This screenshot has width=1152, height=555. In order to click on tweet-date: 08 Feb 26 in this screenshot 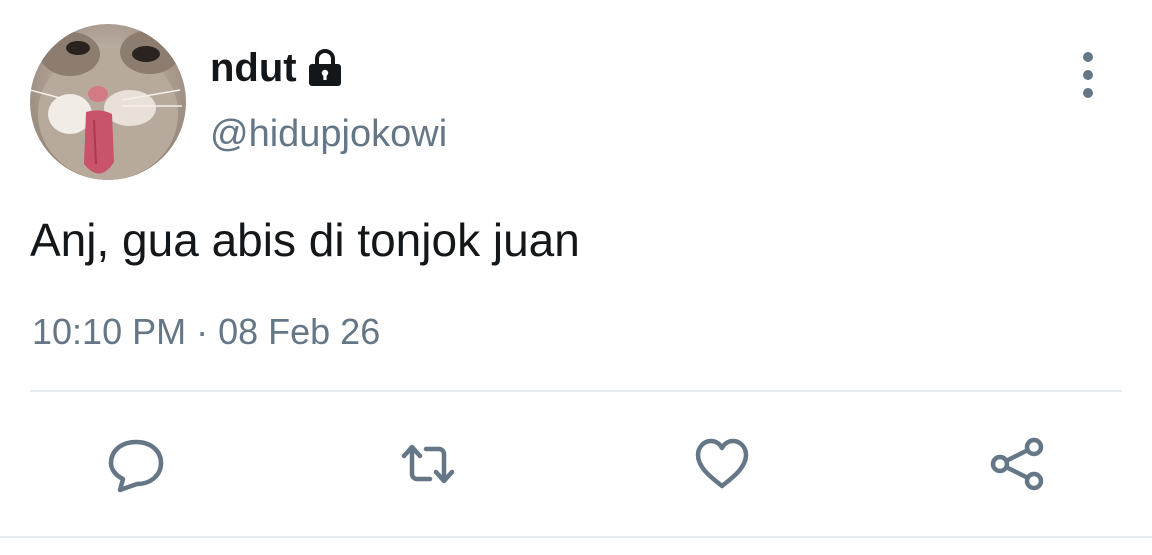, I will do `click(299, 331)`.